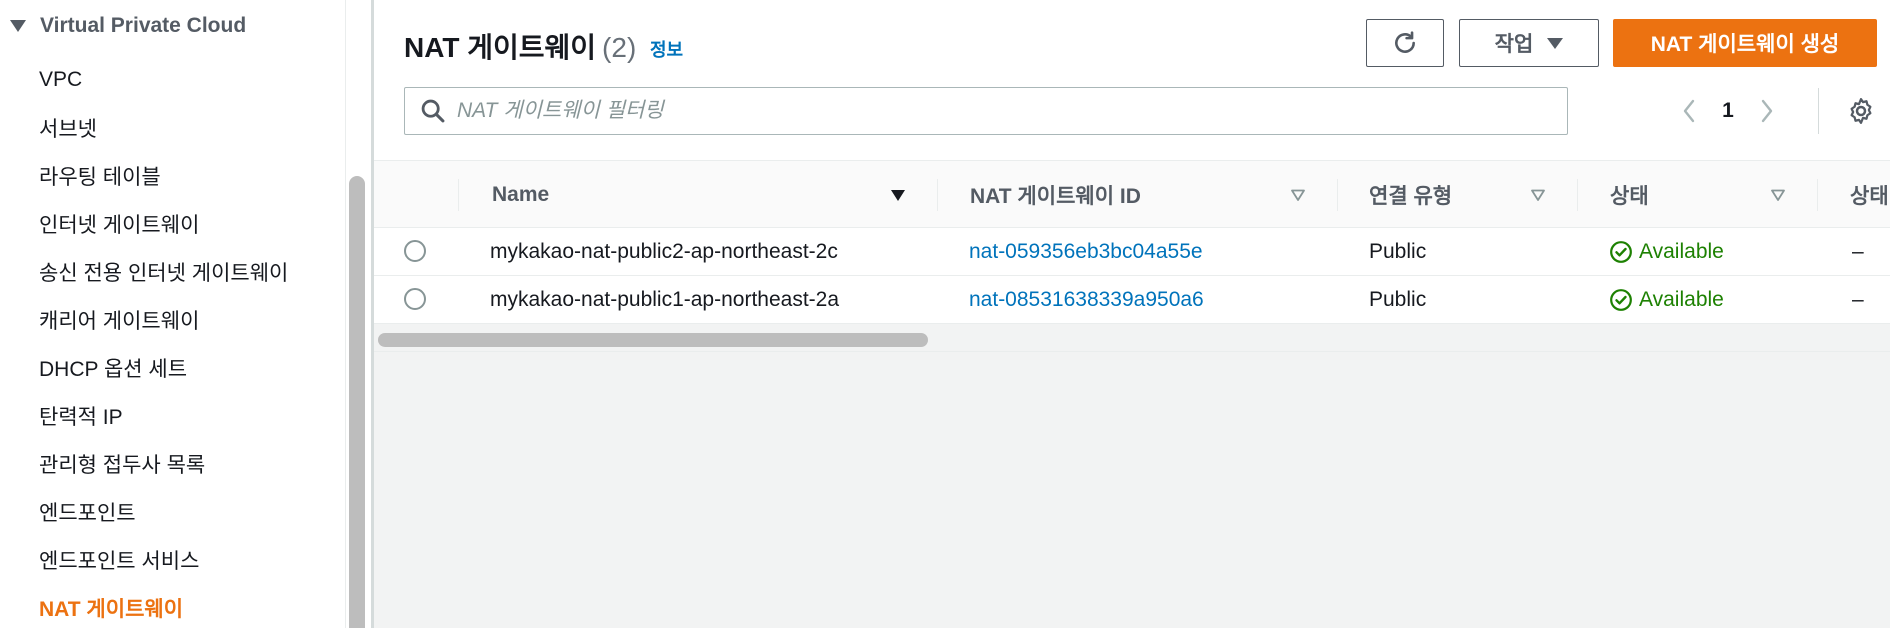 The height and width of the screenshot is (628, 1890). I want to click on gear-icon, so click(1861, 111).